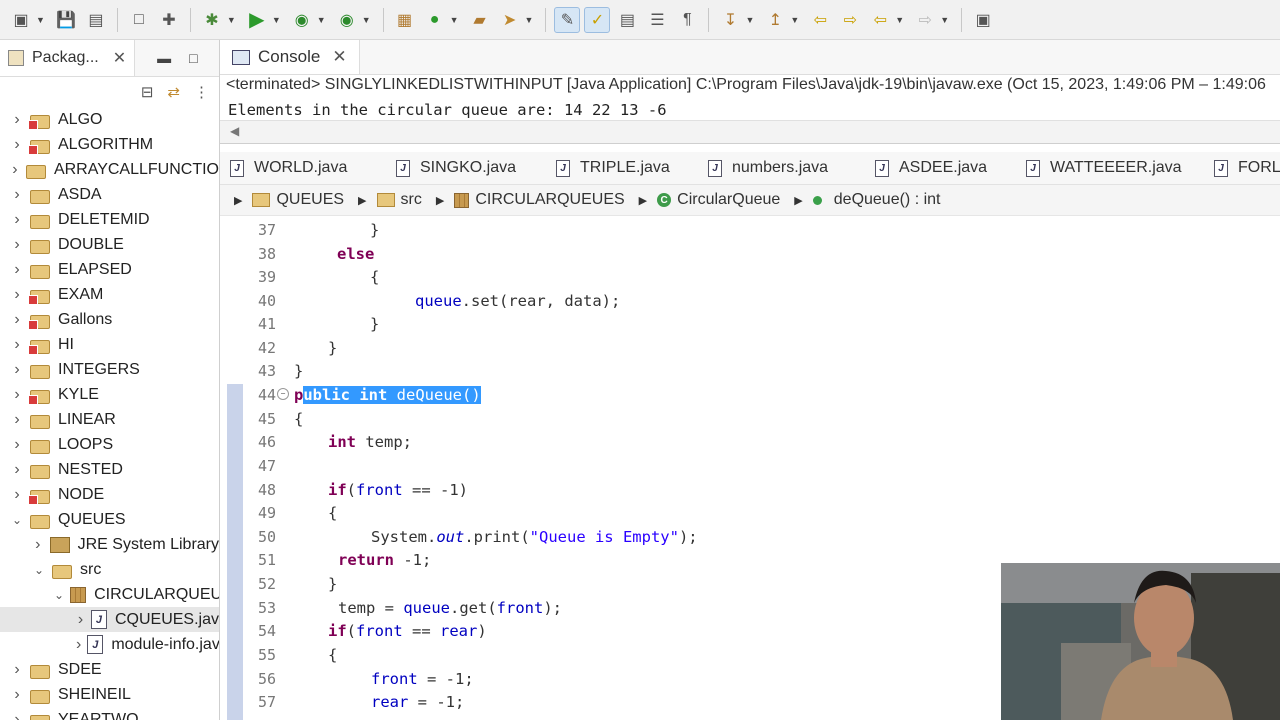 This screenshot has height=720, width=1280. Describe the element at coordinates (109, 219) in the screenshot. I see `tree-item: › DELETEMID` at that location.